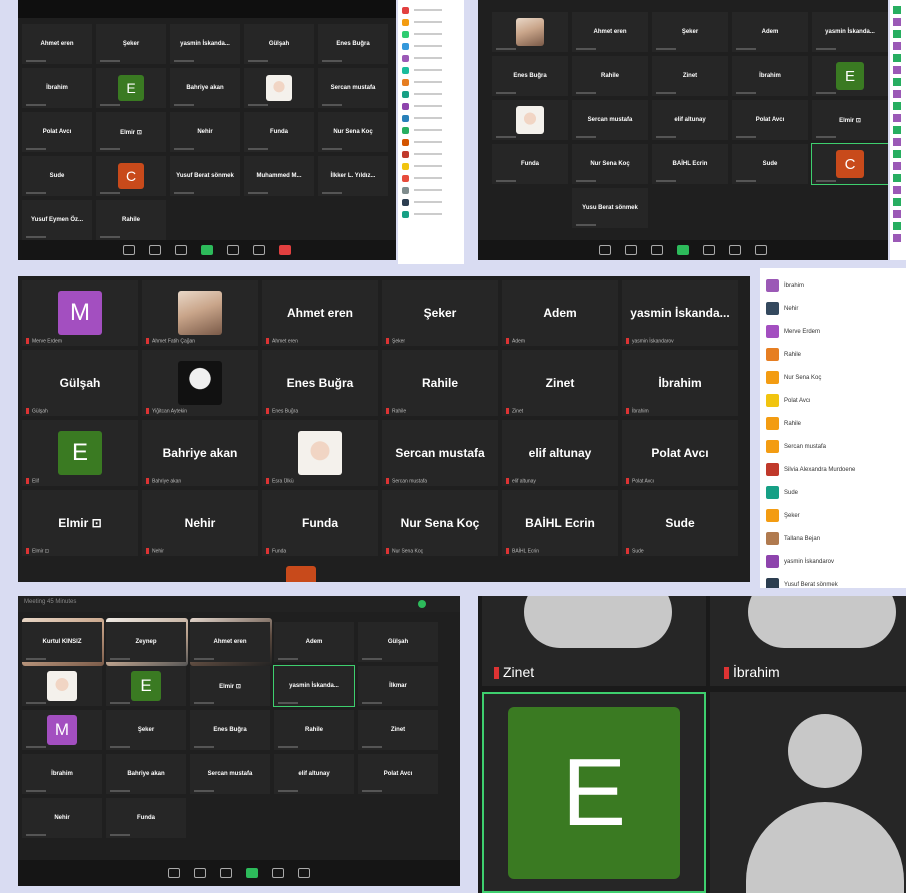 Image resolution: width=906 pixels, height=893 pixels. Describe the element at coordinates (440, 313) in the screenshot. I see `participant-tile: Şeker Şeker` at that location.